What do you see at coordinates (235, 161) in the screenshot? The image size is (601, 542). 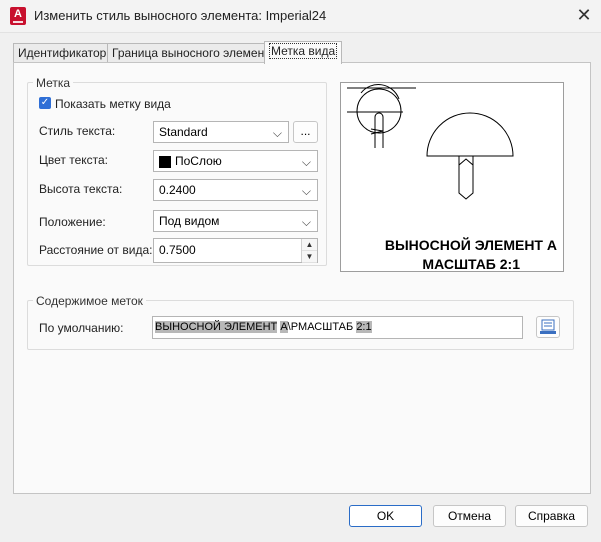 I see `text-color-dropdown: ПоСлою ⌵` at bounding box center [235, 161].